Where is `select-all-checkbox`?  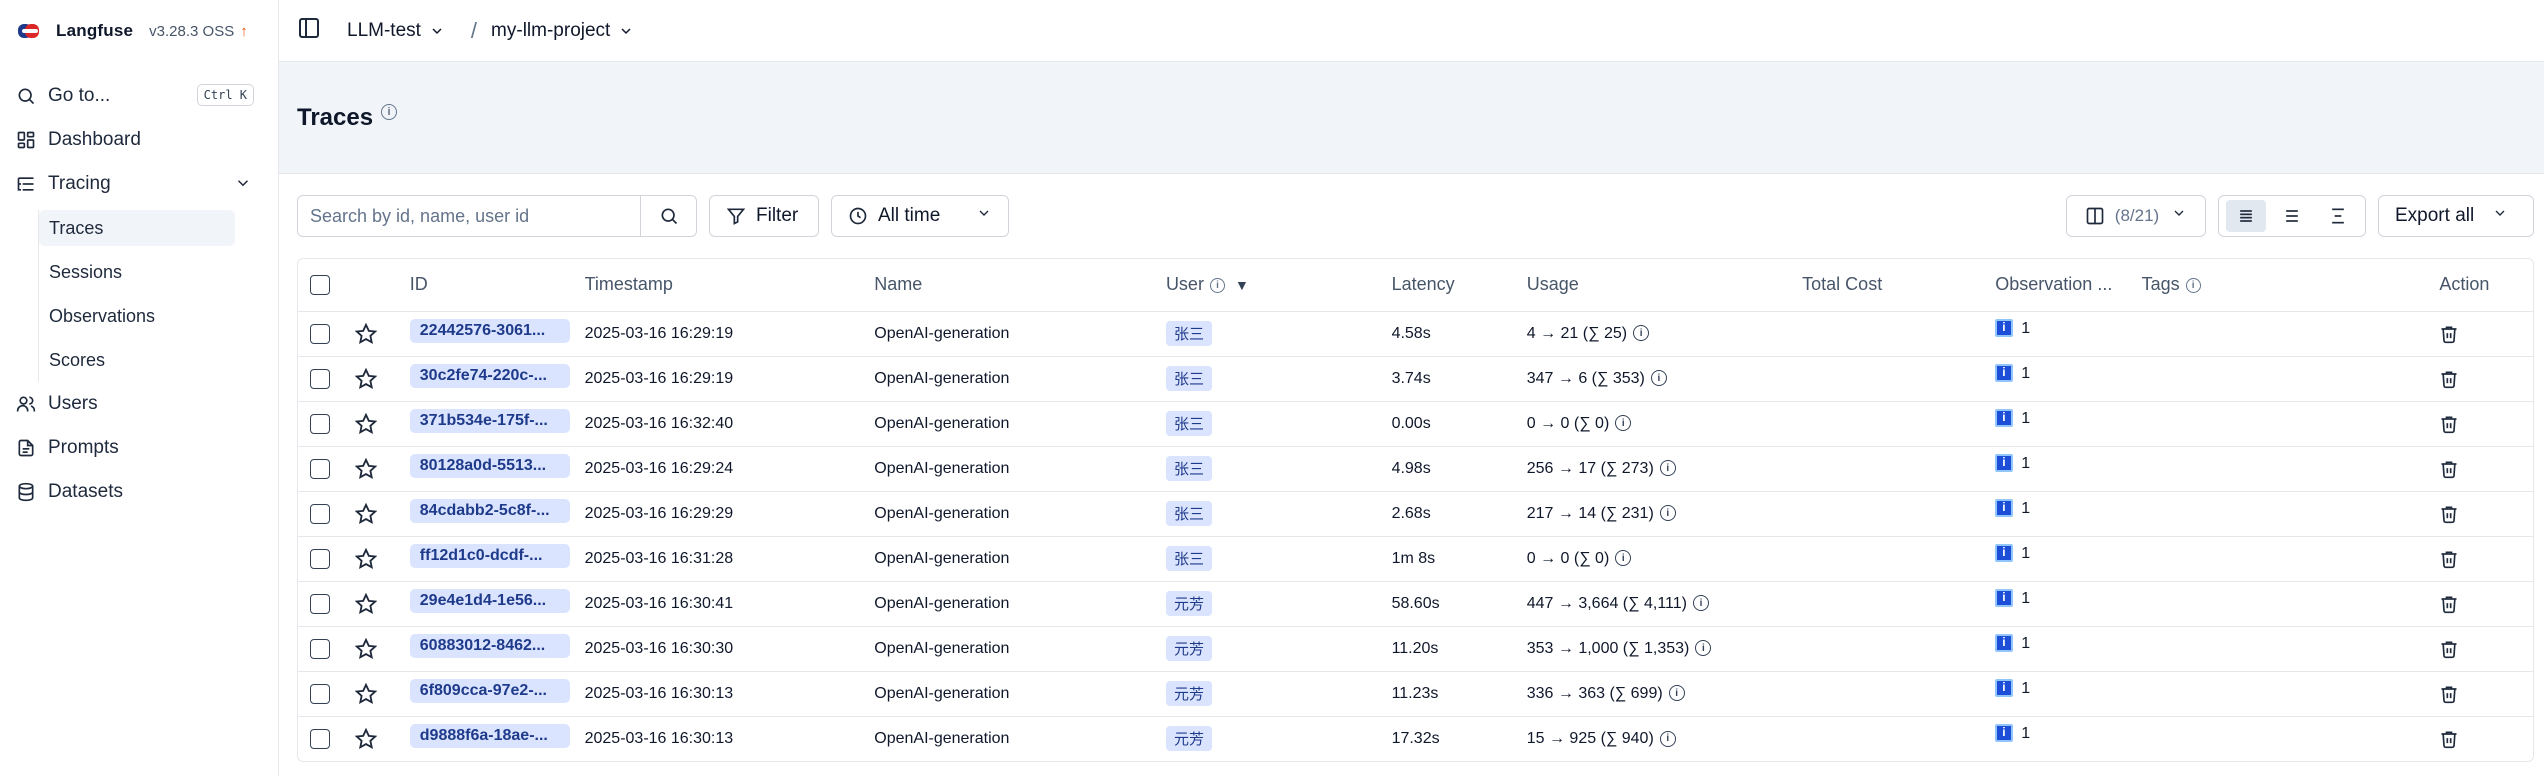
select-all-checkbox is located at coordinates (320, 285).